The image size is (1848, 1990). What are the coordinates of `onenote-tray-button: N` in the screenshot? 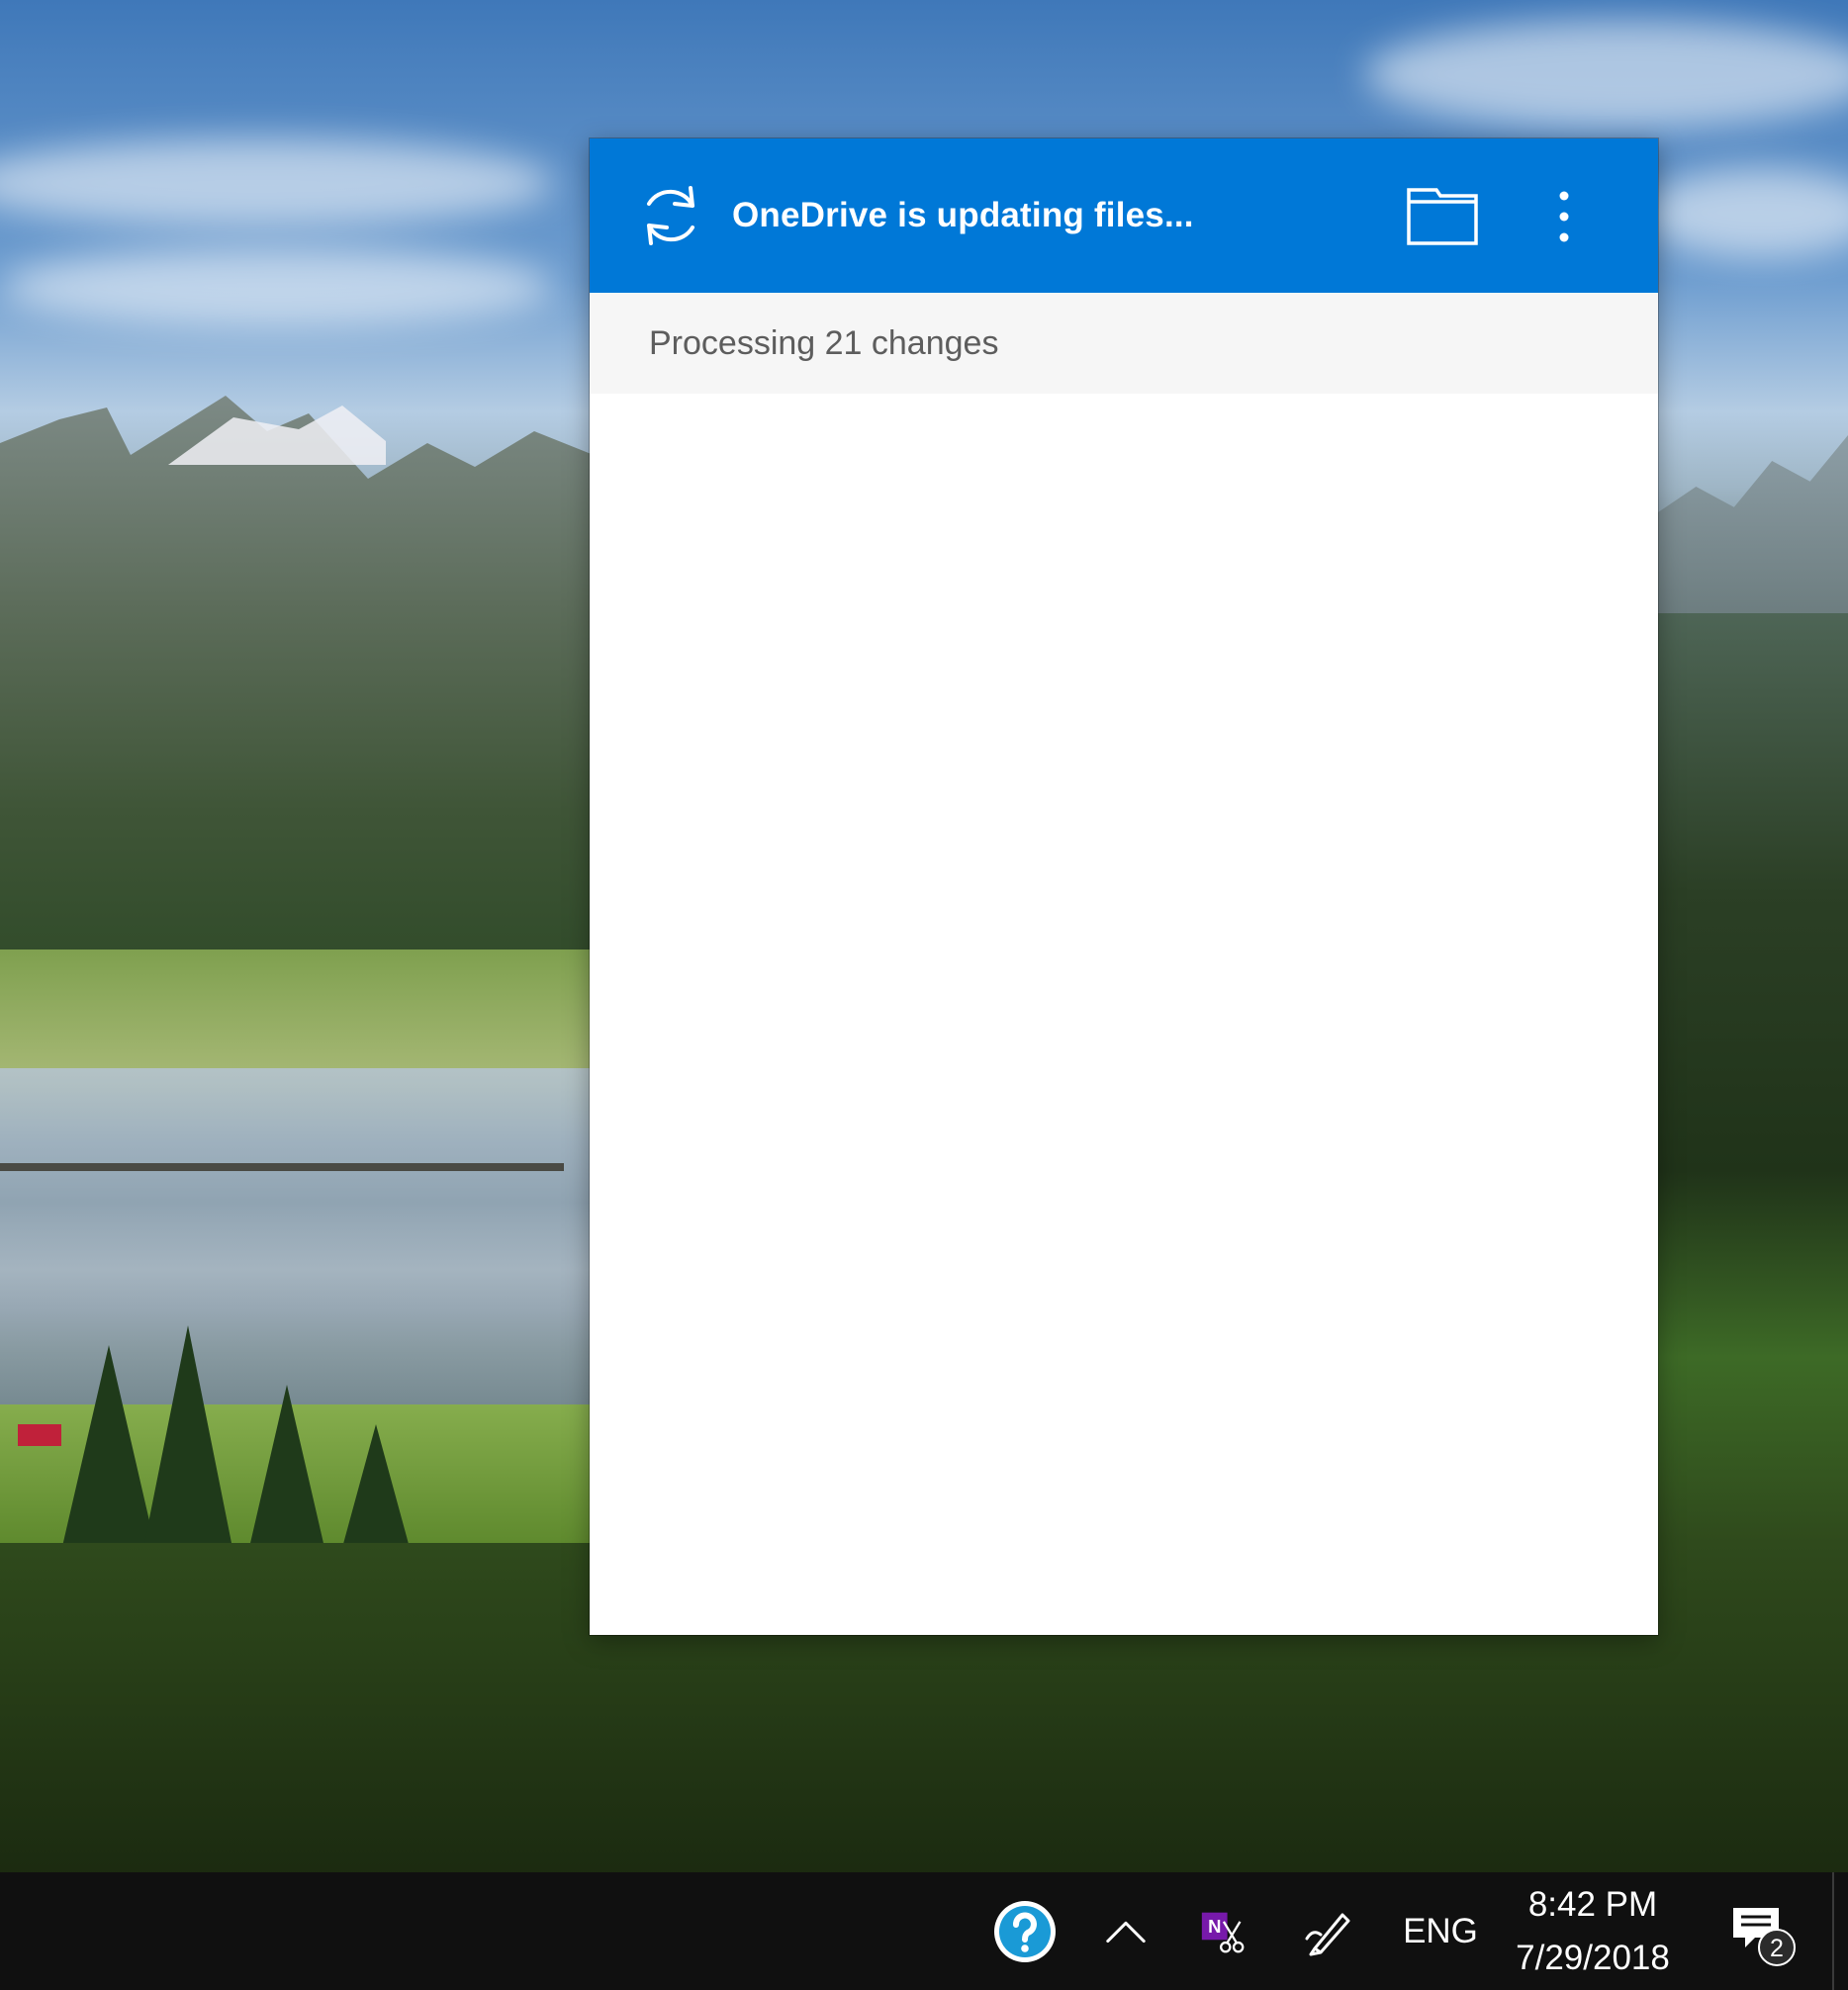 It's located at (1222, 1931).